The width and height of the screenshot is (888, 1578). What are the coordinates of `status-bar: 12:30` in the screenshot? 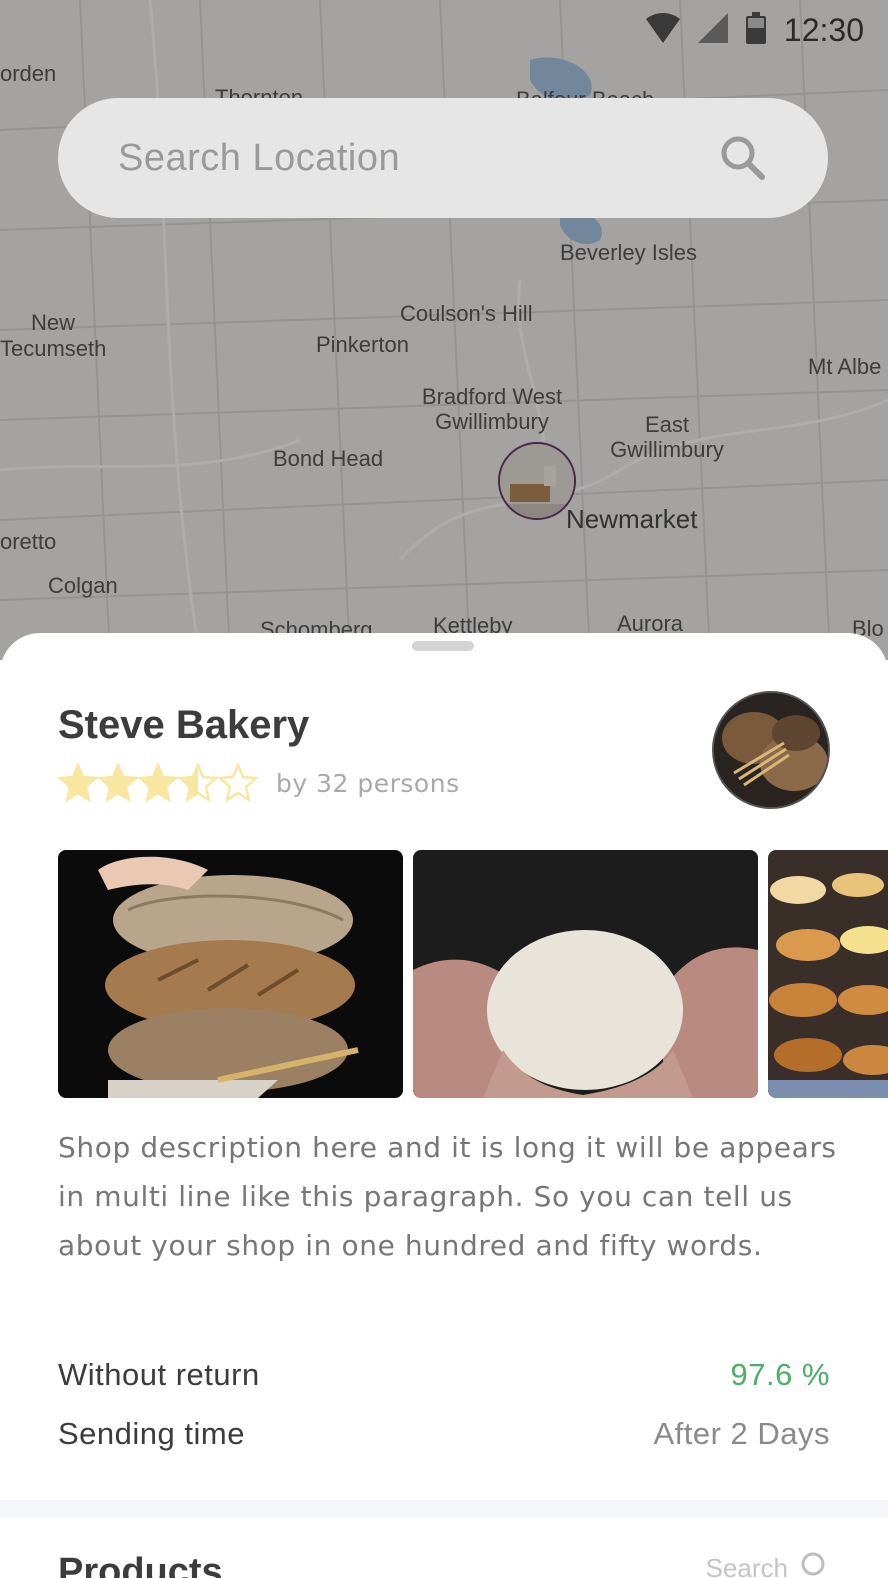 It's located at (444, 30).